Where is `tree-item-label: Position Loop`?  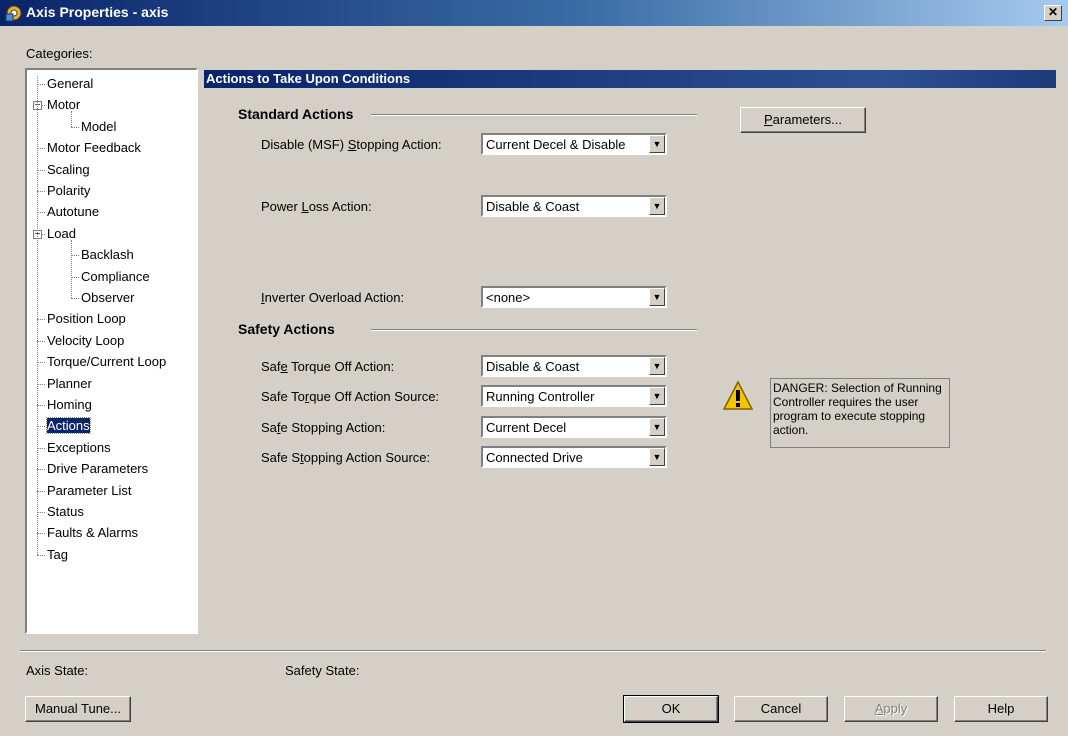
tree-item-label: Position Loop is located at coordinates (86, 319).